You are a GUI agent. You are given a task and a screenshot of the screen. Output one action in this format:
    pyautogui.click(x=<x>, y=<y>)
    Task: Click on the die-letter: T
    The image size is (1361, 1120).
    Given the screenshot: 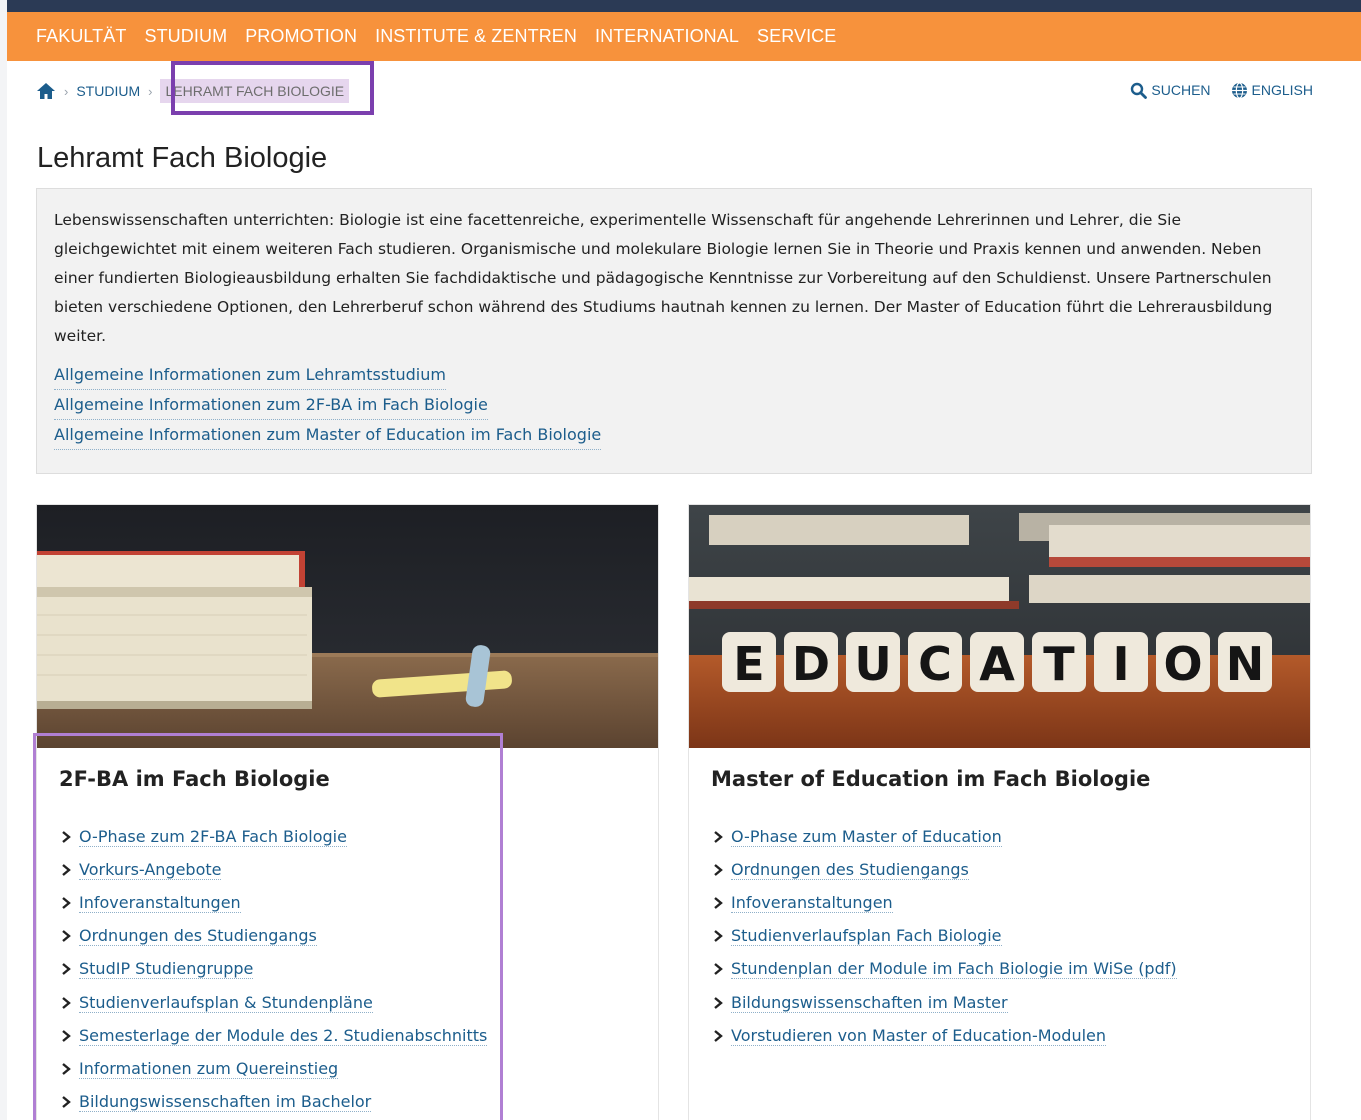 What is the action you would take?
    pyautogui.click(x=1059, y=664)
    